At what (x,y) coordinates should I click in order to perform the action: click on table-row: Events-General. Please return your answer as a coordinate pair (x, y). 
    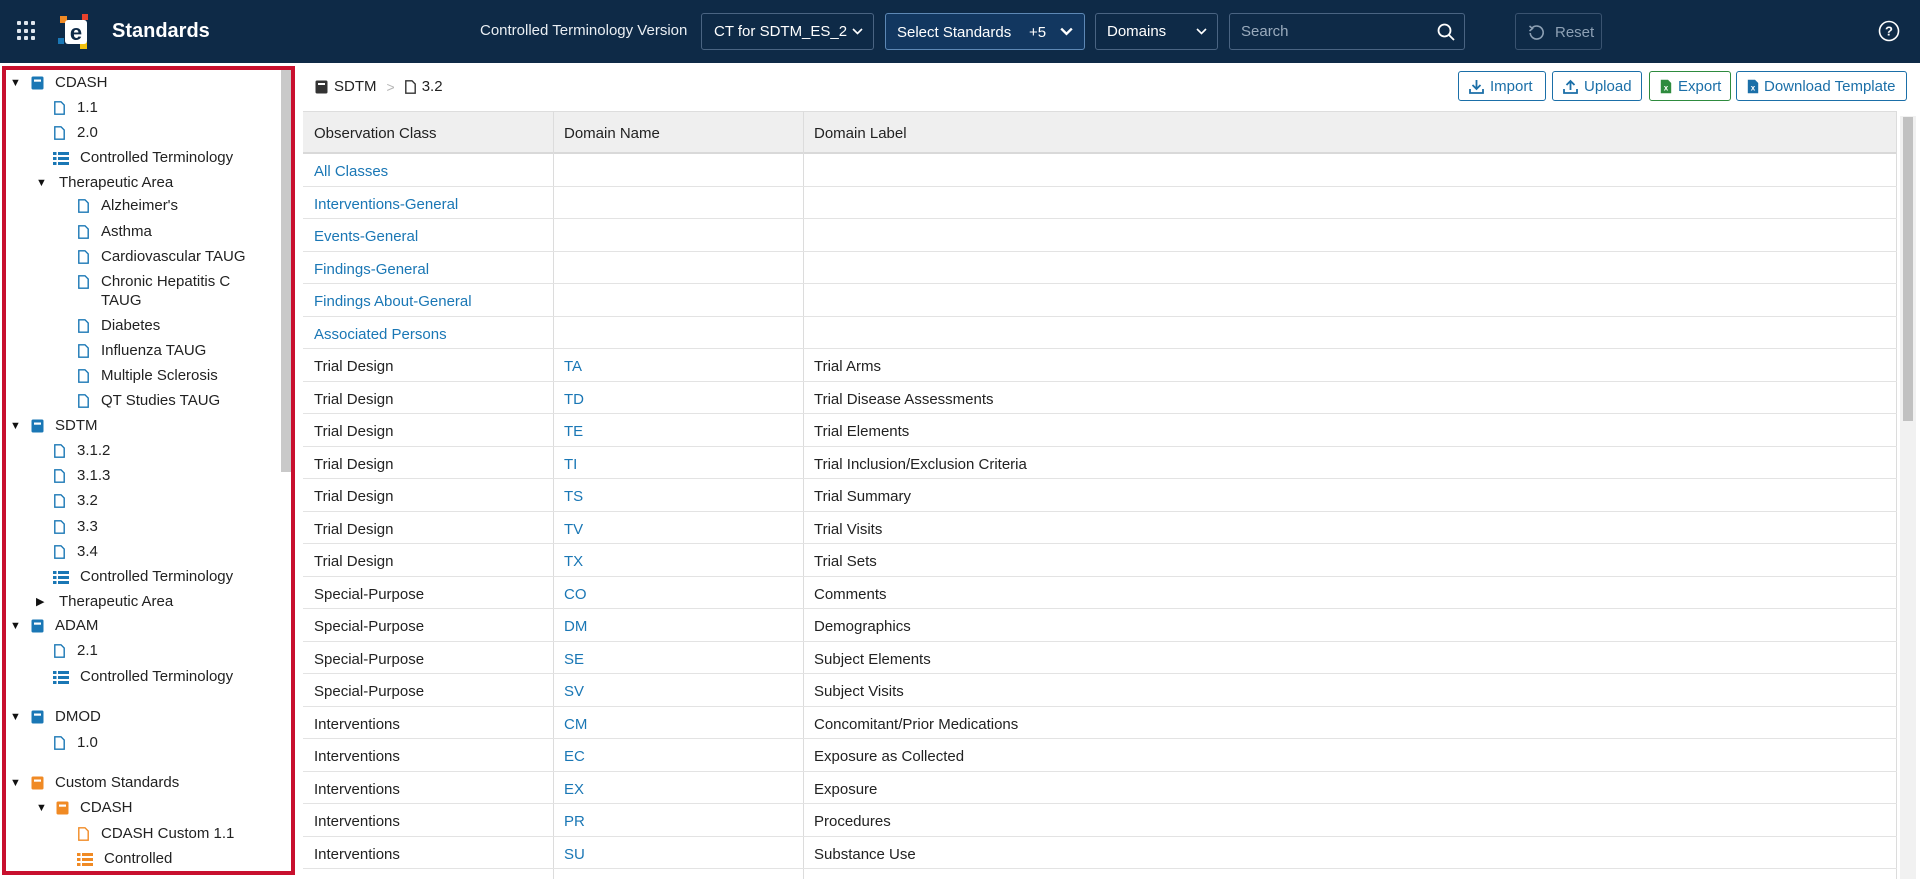
    Looking at the image, I should click on (1100, 235).